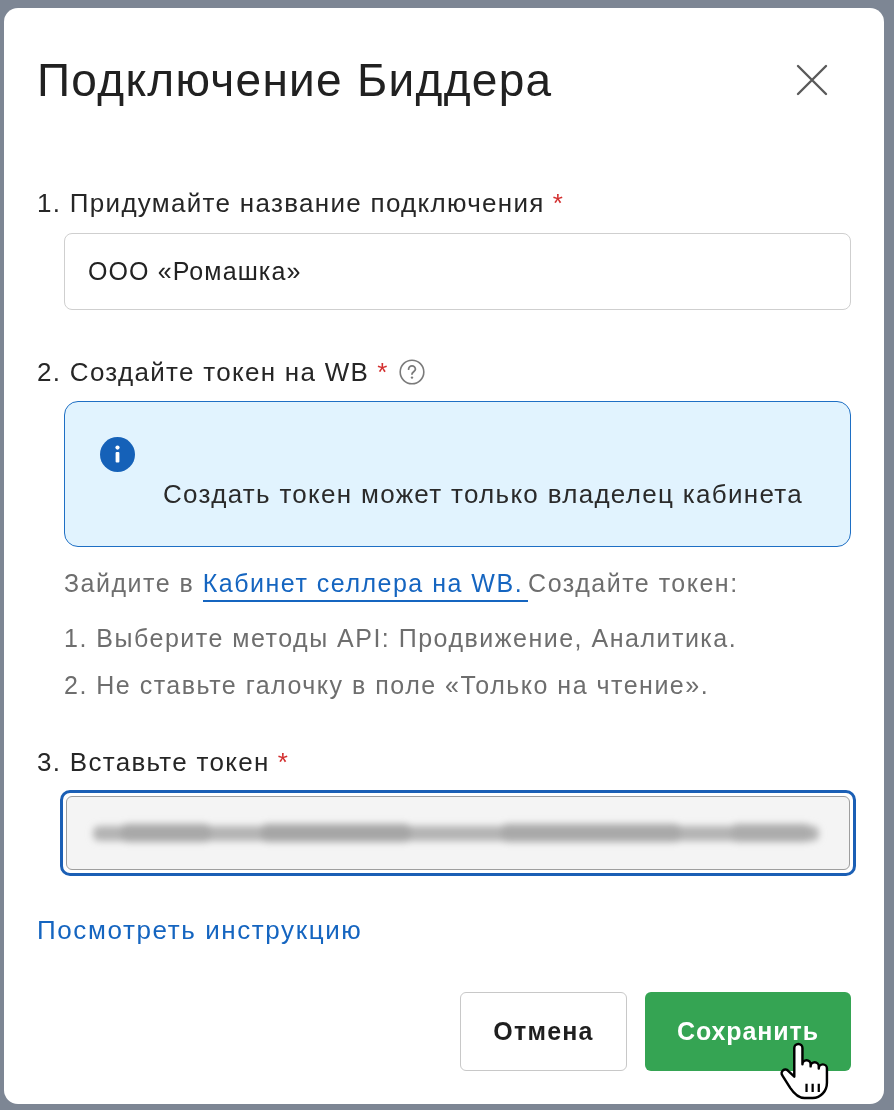  What do you see at coordinates (387, 685) in the screenshot?
I see `instruction-step: 2. Не ставьте галочку в поле «Только на чтение».` at bounding box center [387, 685].